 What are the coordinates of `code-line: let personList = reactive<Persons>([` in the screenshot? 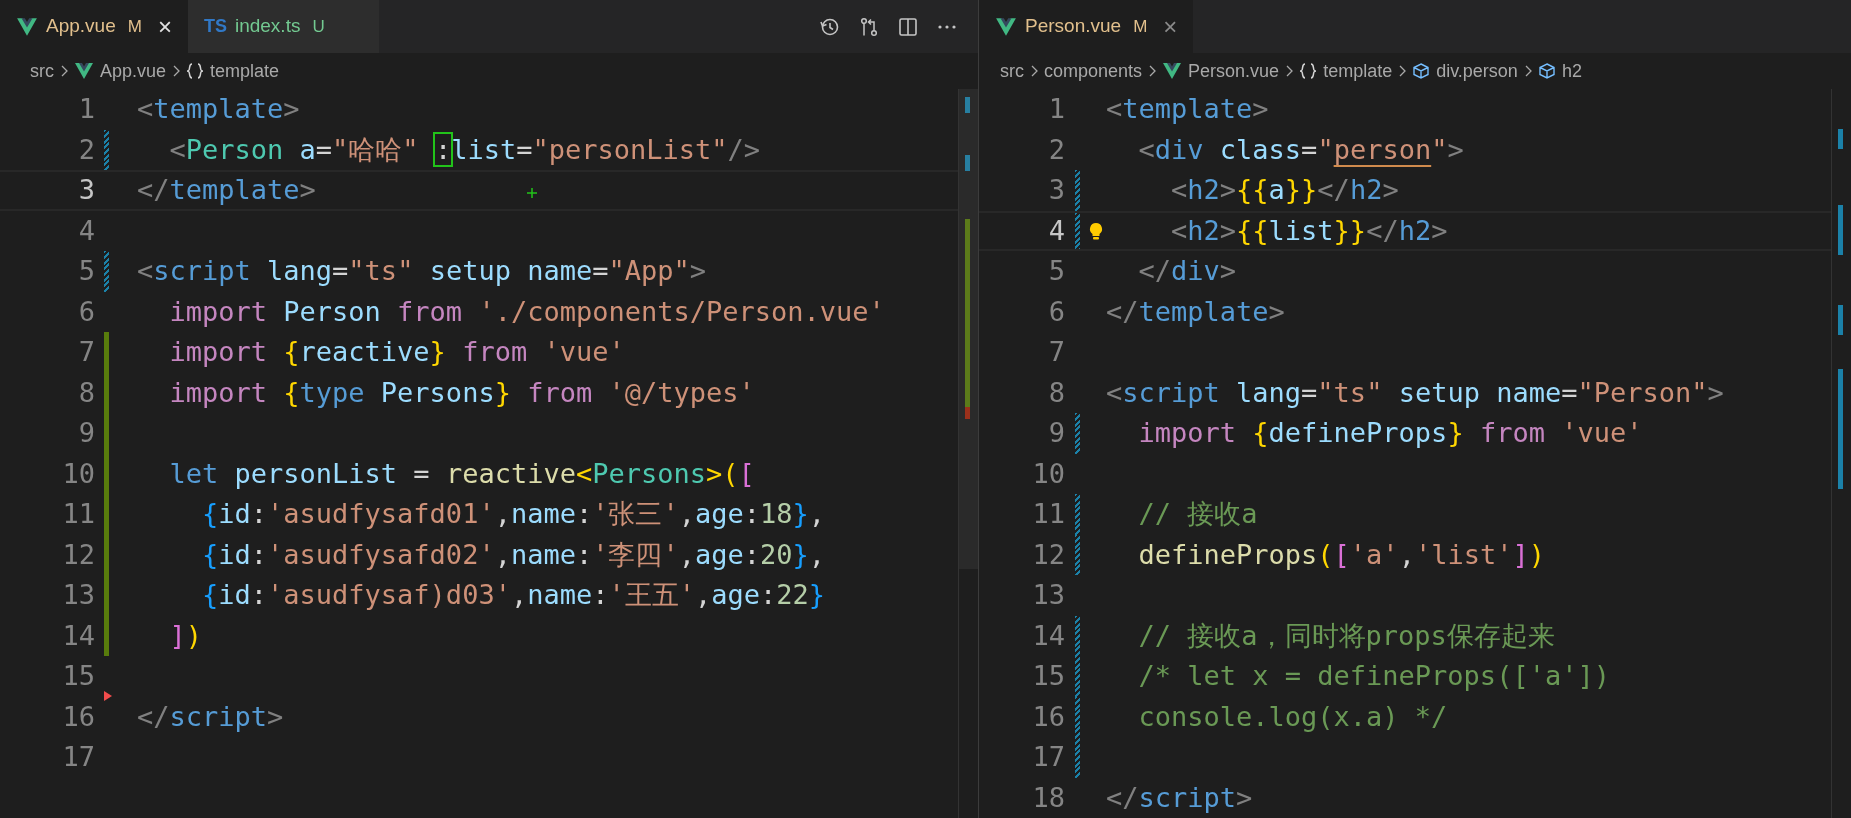 It's located at (461, 473).